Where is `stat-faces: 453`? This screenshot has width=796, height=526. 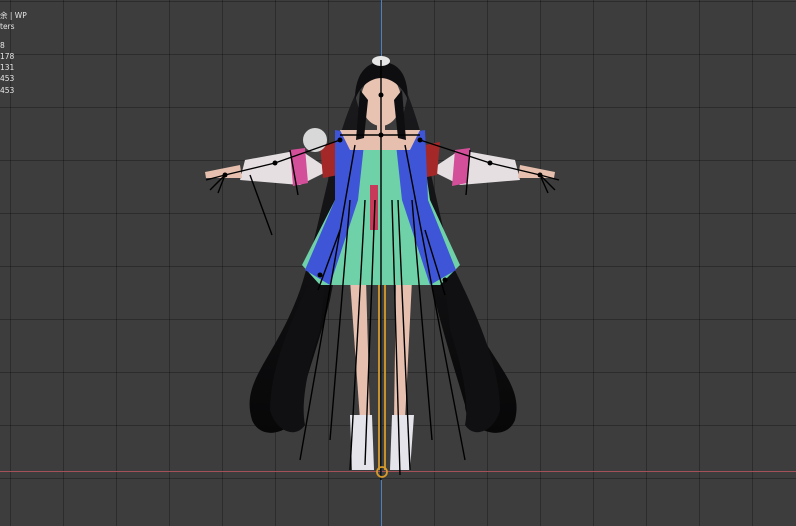 stat-faces: 453 is located at coordinates (7, 79).